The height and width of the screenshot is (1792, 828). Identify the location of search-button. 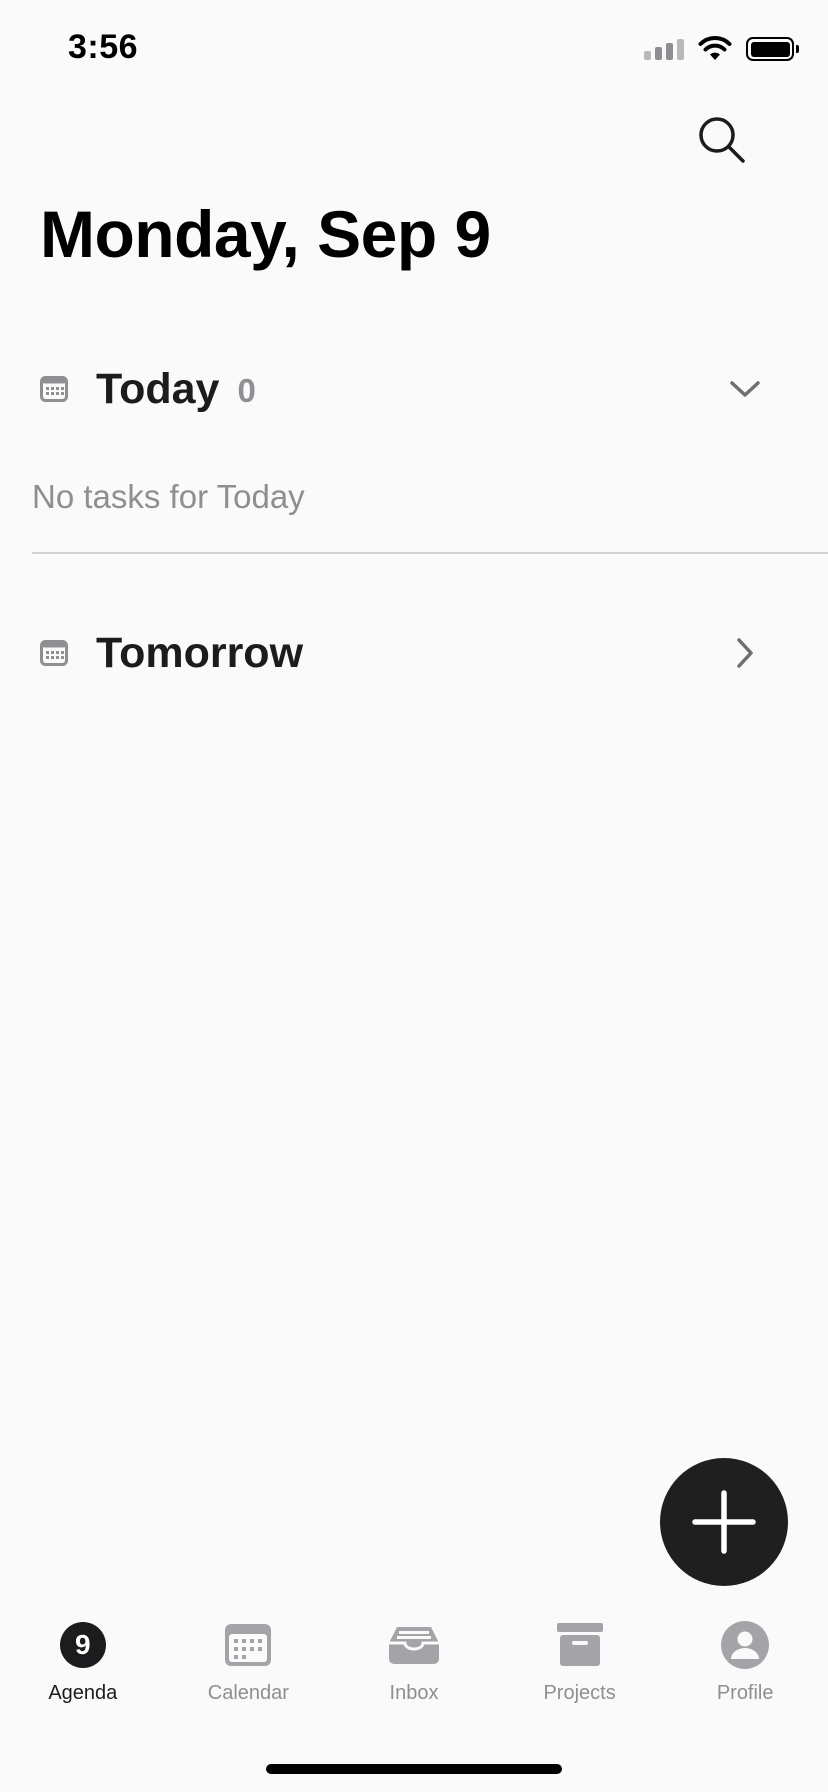
(722, 140).